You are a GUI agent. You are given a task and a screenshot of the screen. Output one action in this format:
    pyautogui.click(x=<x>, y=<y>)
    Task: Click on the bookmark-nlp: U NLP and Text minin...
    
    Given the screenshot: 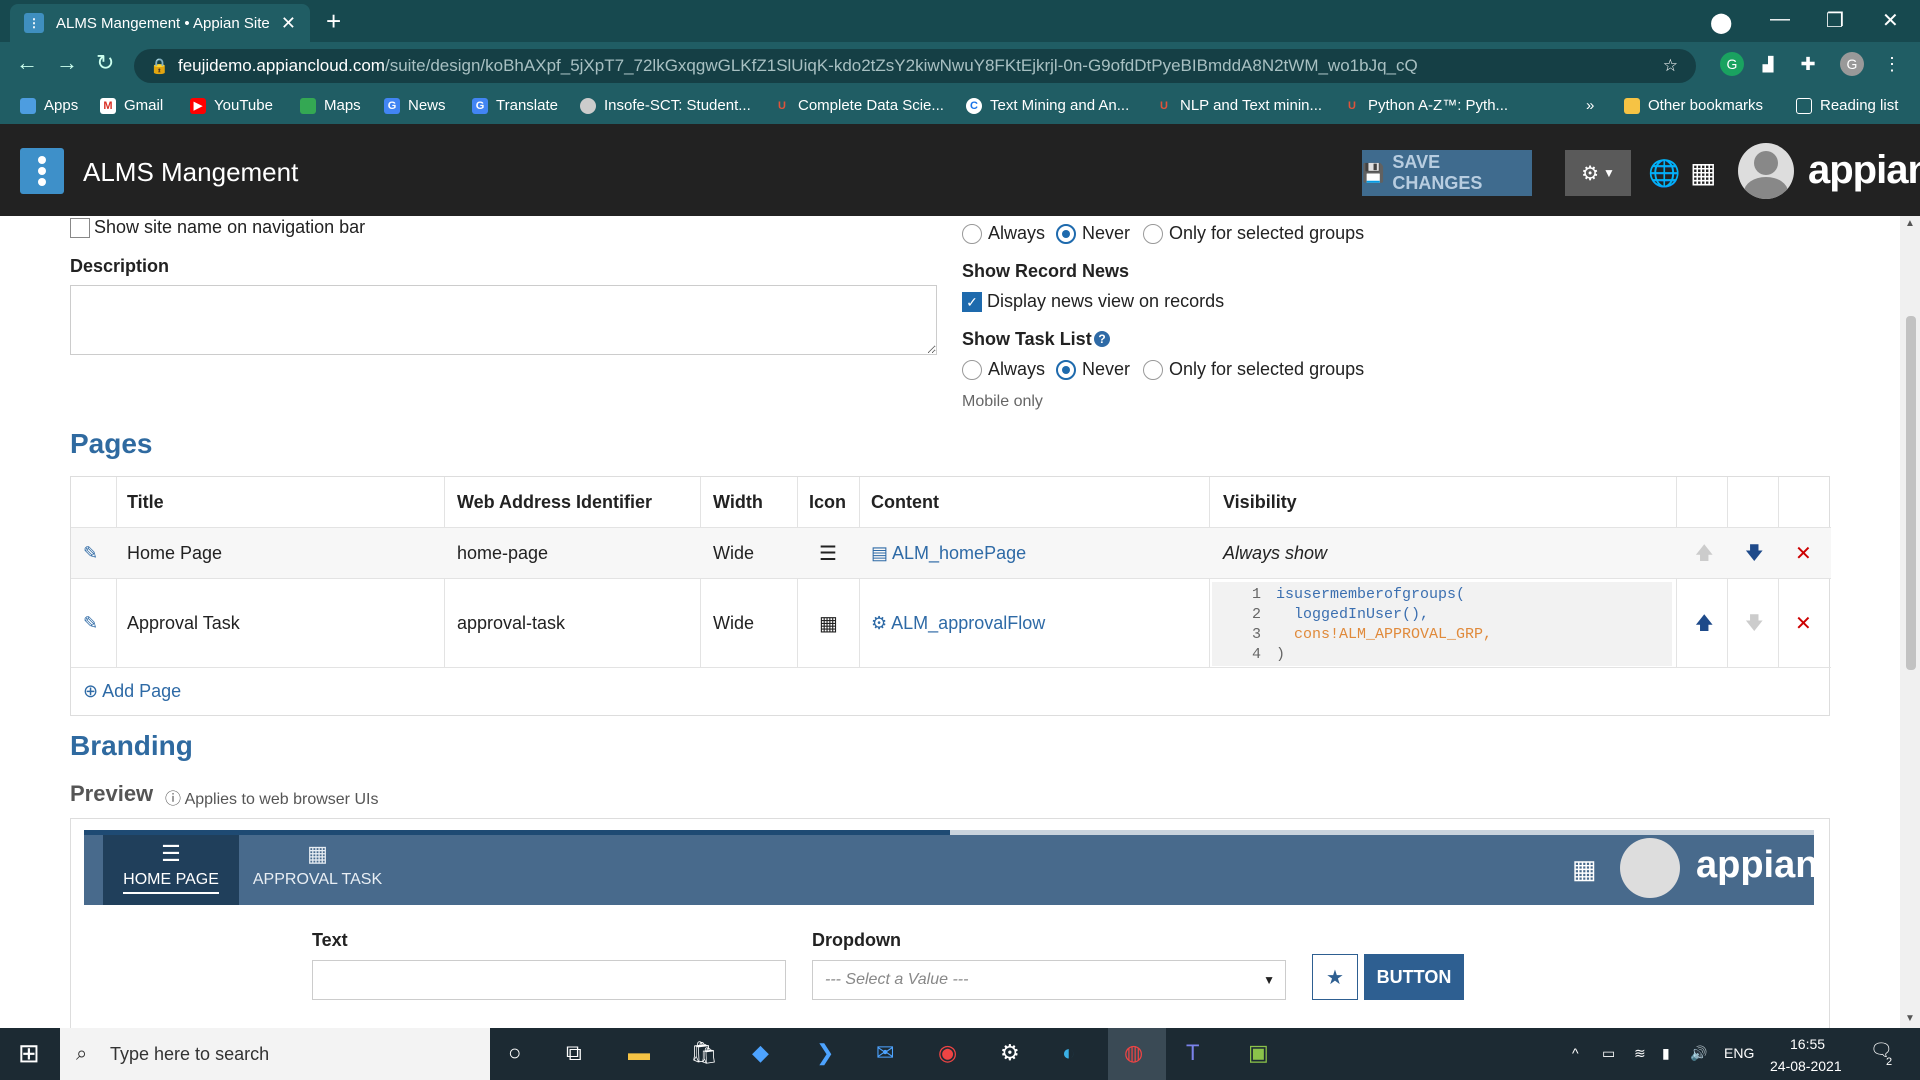 What is the action you would take?
    pyautogui.click(x=1239, y=105)
    